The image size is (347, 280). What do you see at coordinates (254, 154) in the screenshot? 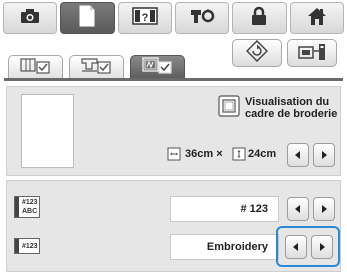
I see `frame-height-value: 24` at bounding box center [254, 154].